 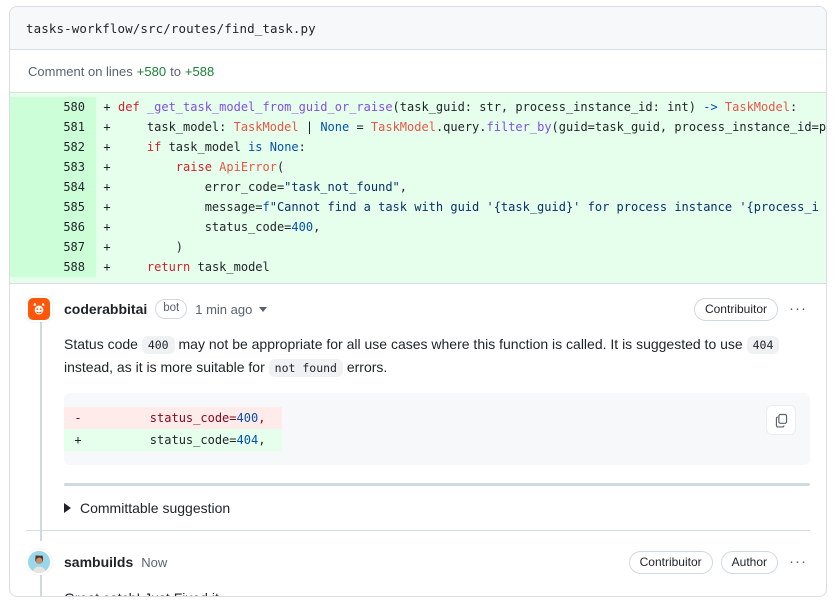 I want to click on avatar-coderabbitai, so click(x=39, y=309).